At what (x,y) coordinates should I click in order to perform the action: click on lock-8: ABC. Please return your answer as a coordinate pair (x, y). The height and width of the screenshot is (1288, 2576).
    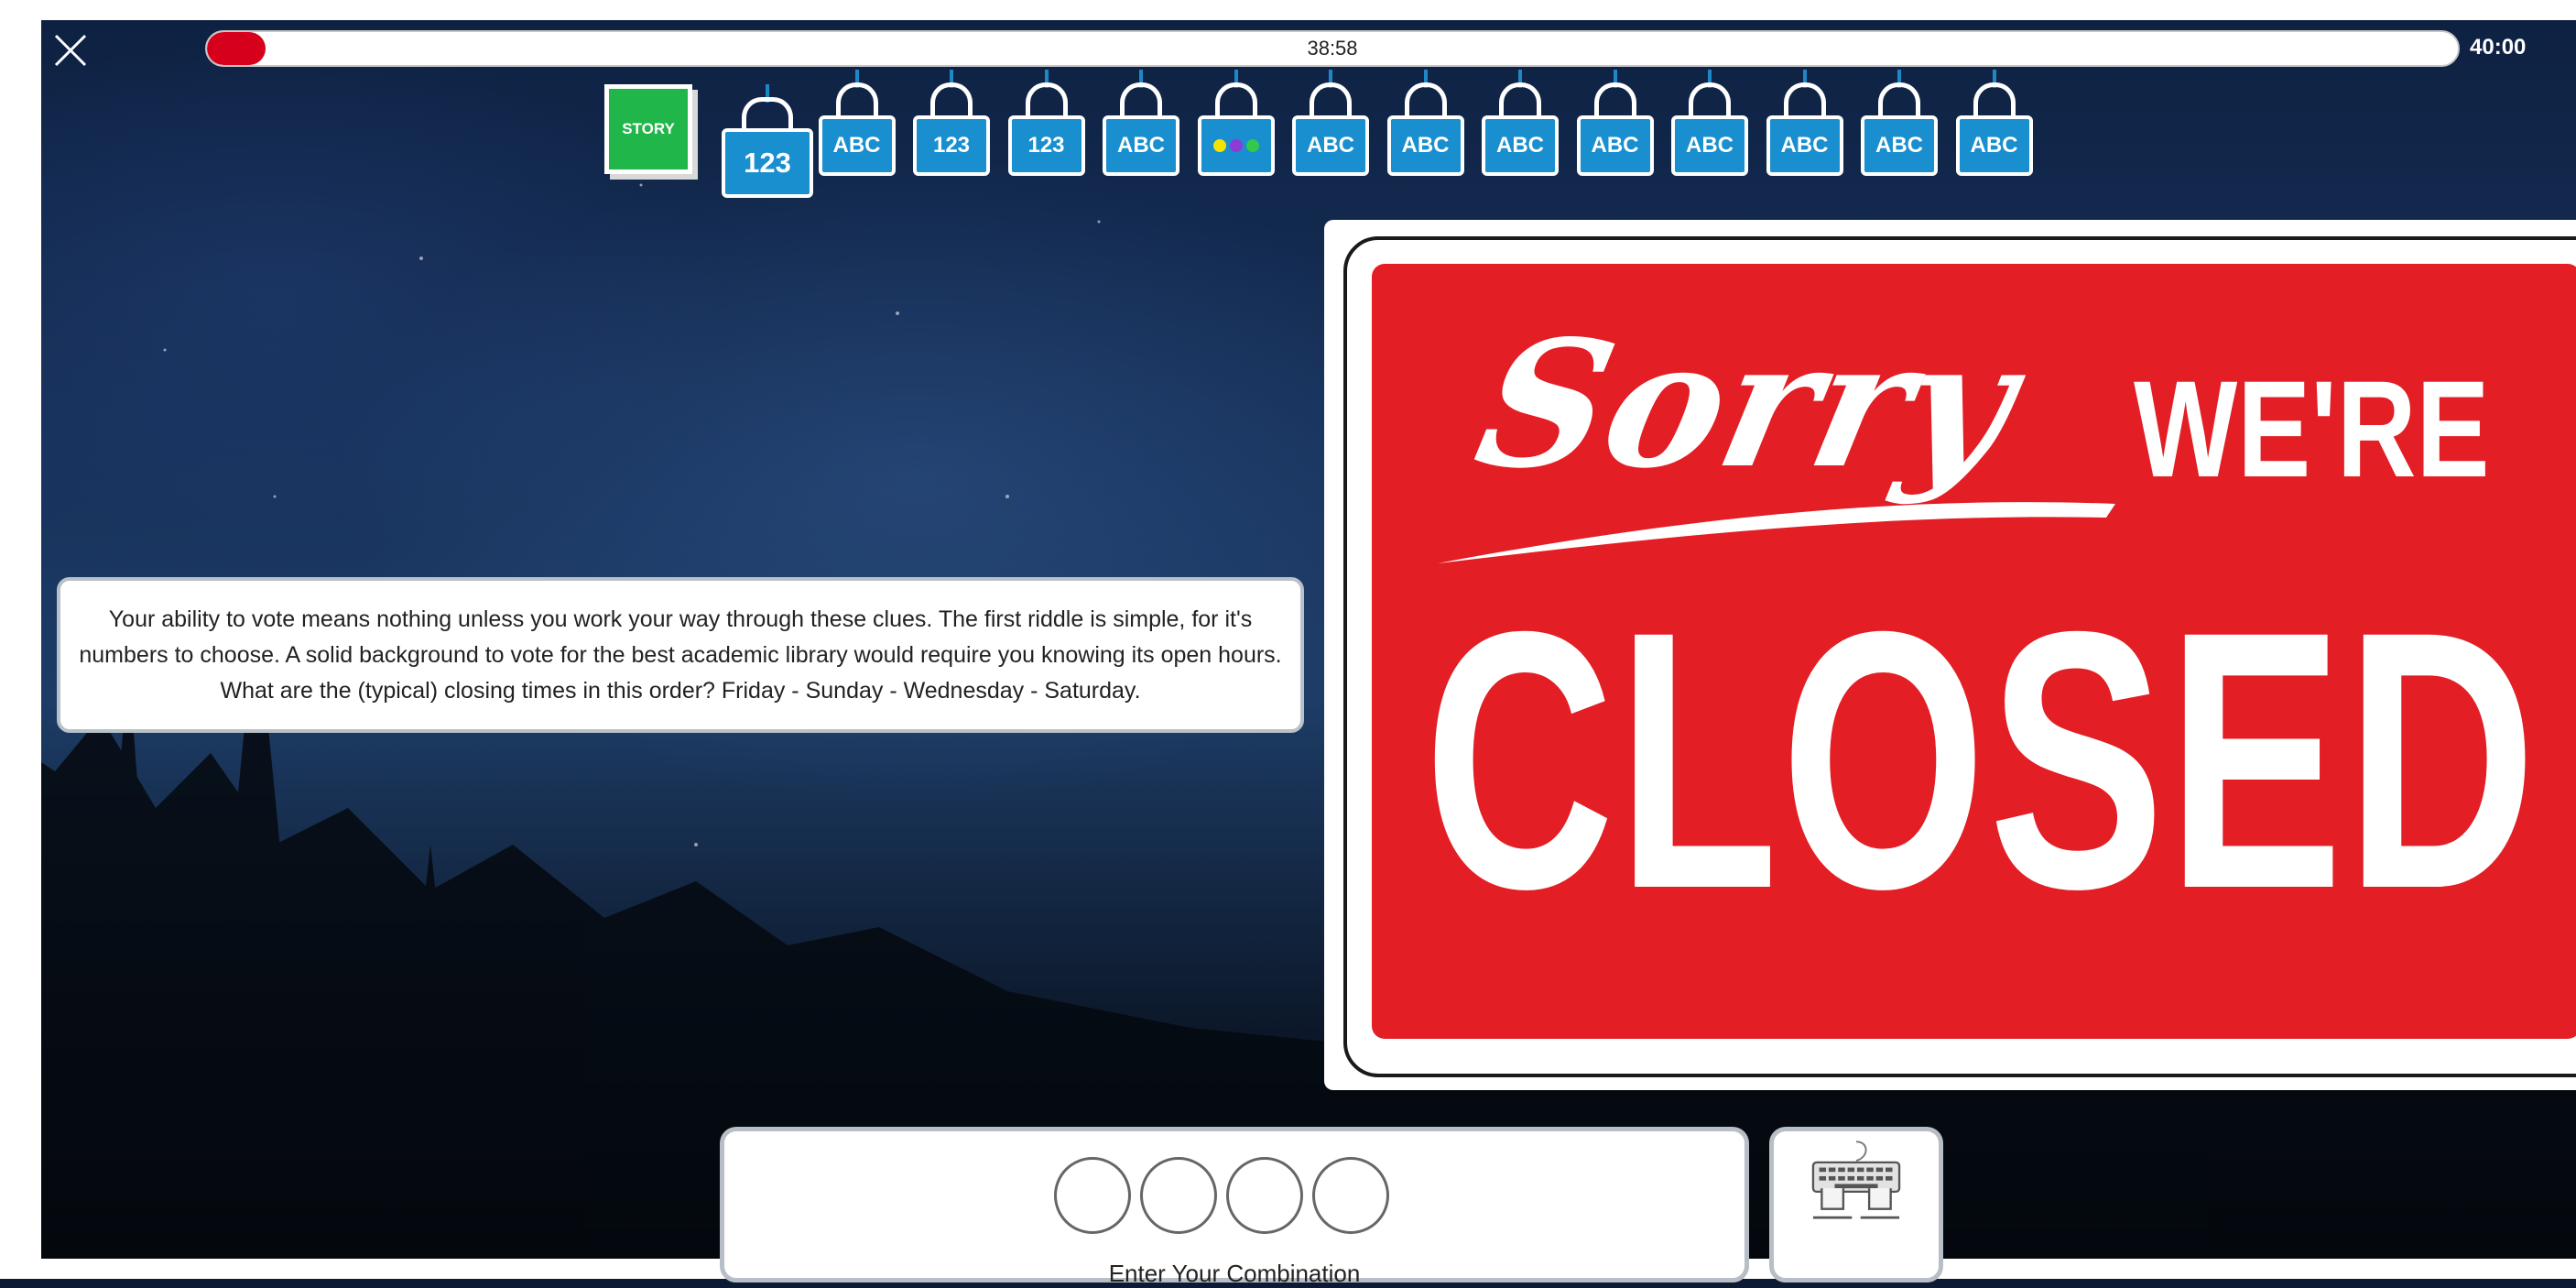
    Looking at the image, I should click on (1425, 123).